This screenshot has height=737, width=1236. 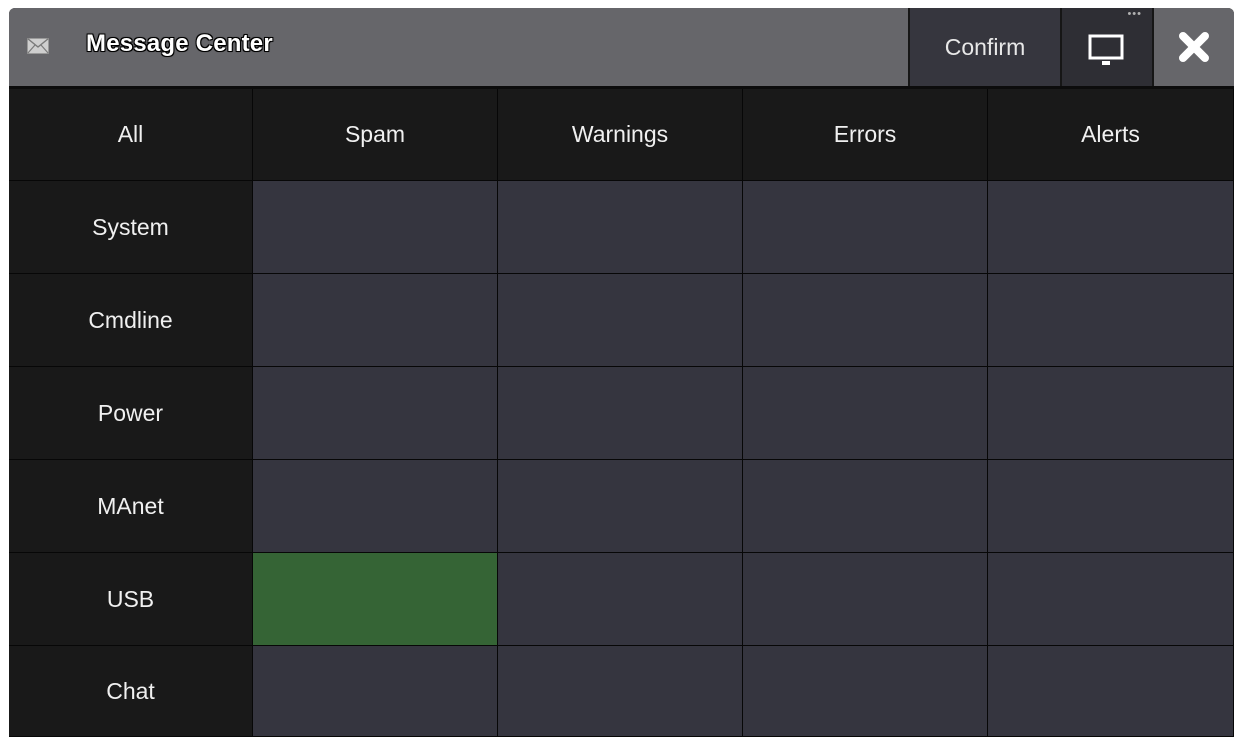 I want to click on toggle-chat-alerts, so click(x=1111, y=691).